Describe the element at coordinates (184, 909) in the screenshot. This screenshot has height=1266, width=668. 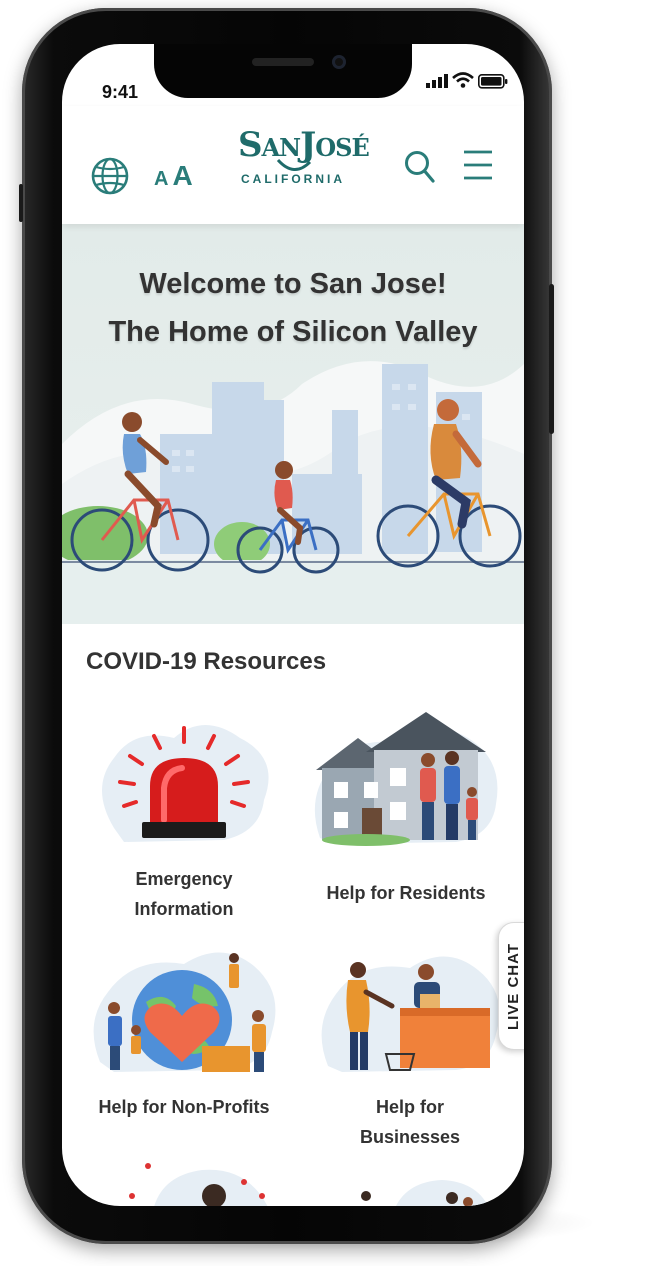
I see `card-label-line2: Information` at that location.